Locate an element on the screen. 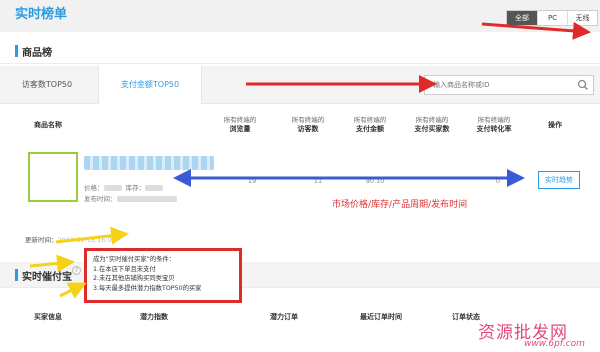 The height and width of the screenshot is (352, 600). search-icon is located at coordinates (583, 85).